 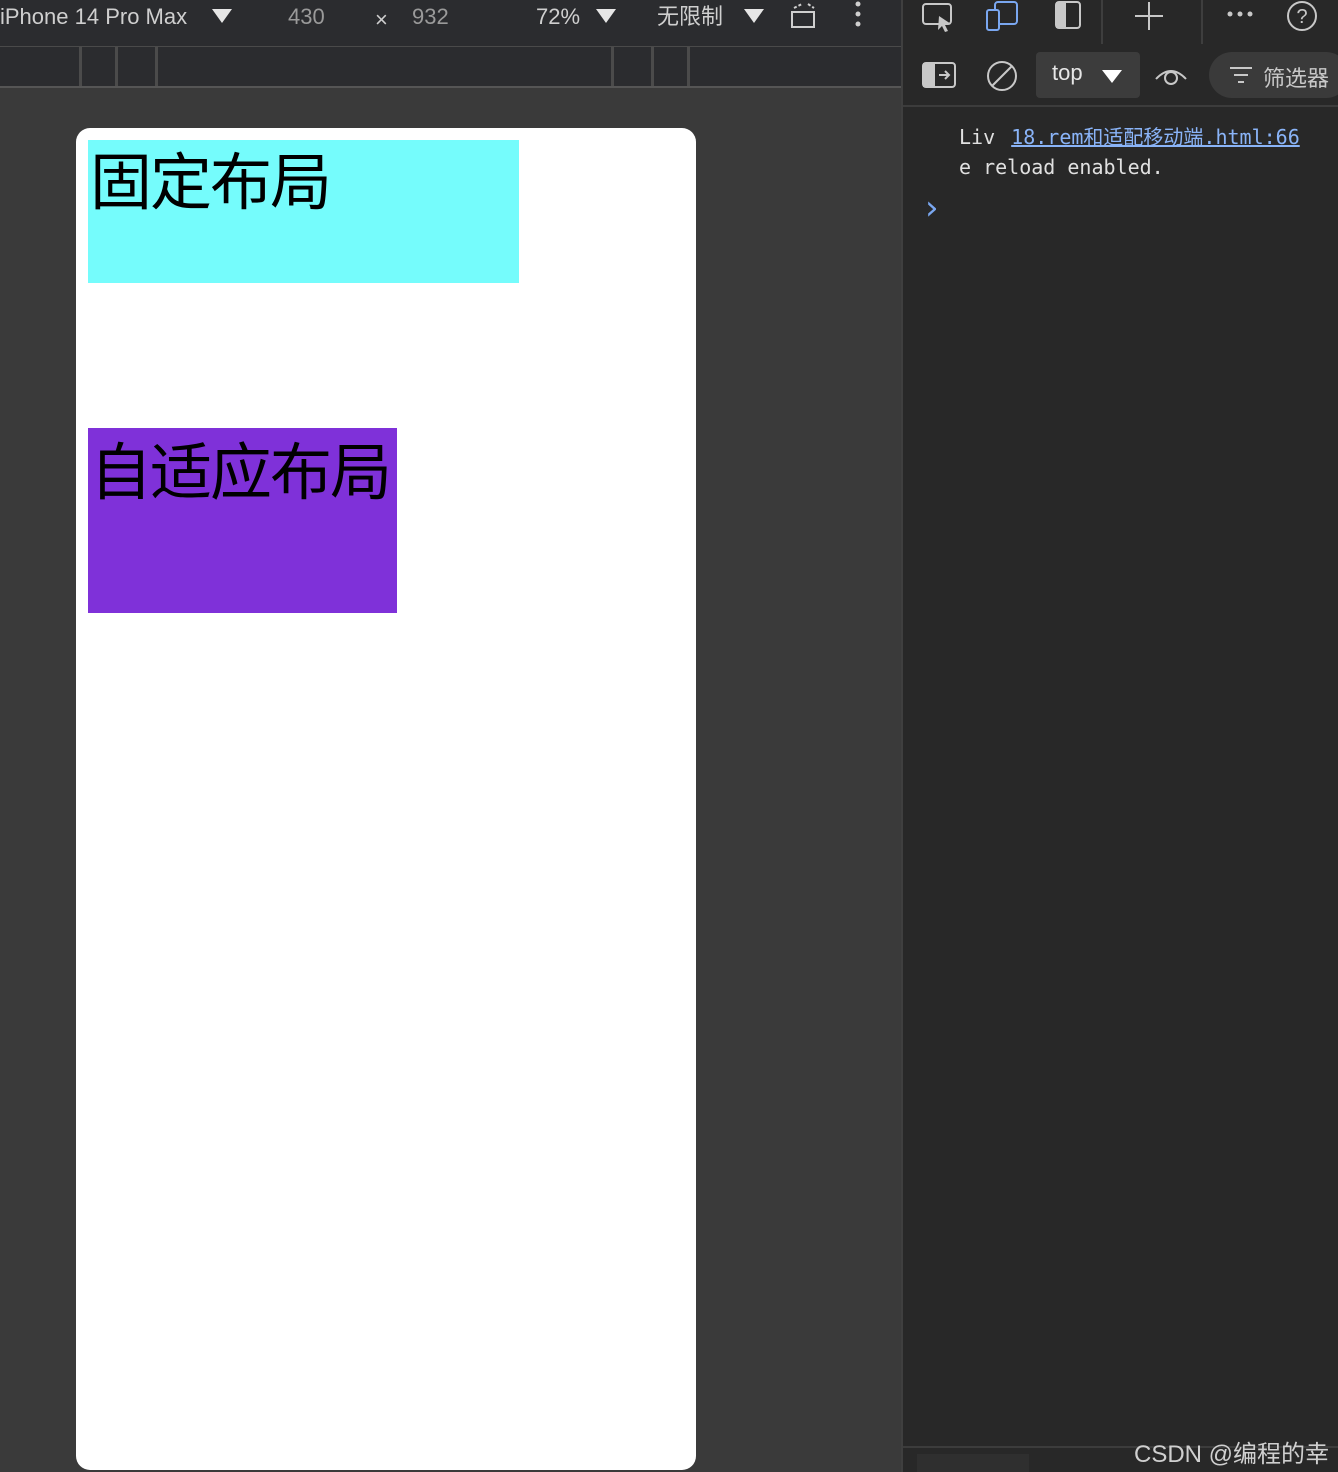 What do you see at coordinates (939, 75) in the screenshot?
I see `sidebar-toggle-icon` at bounding box center [939, 75].